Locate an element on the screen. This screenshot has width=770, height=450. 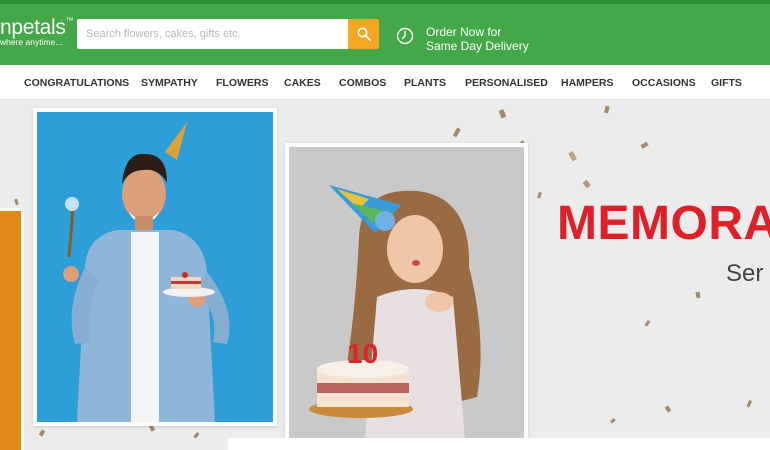
logo-trademark: ™ is located at coordinates (69, 20).